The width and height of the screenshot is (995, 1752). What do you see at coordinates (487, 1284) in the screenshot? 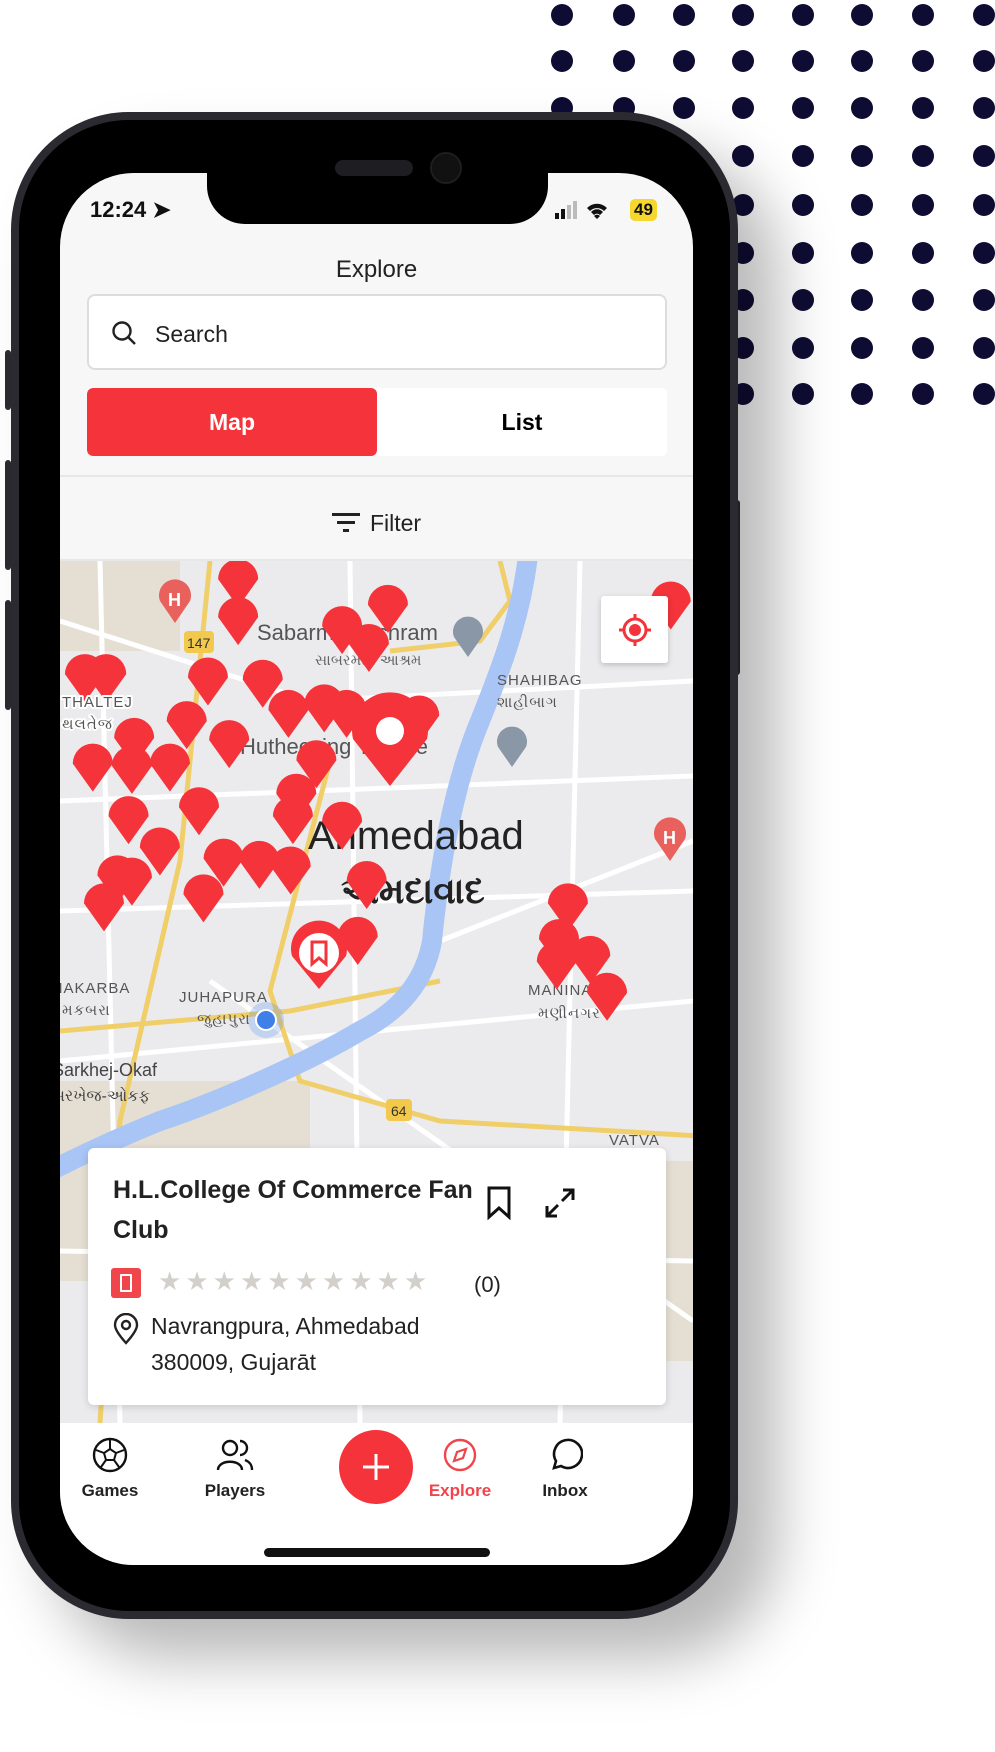
I see `review-count: (0)` at bounding box center [487, 1284].